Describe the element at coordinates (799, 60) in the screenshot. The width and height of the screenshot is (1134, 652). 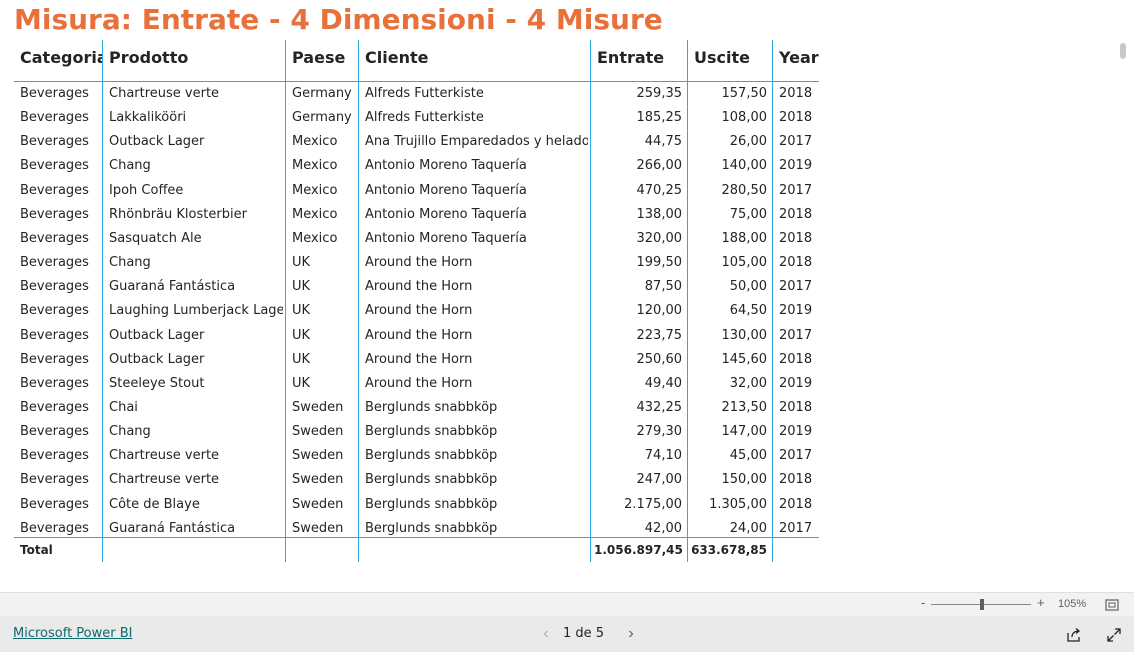
I see `column-header-year: Year` at that location.